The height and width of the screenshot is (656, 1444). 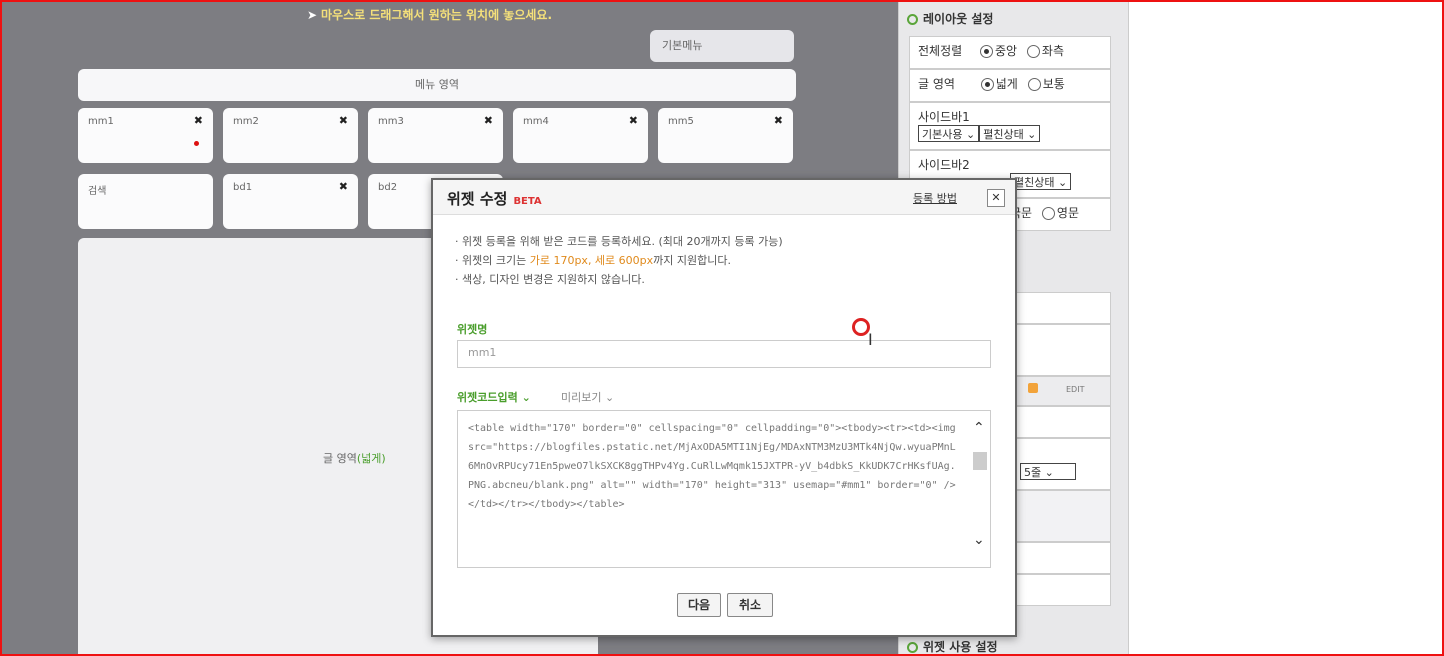 What do you see at coordinates (950, 18) in the screenshot?
I see `panel-title: 레이아웃 설정` at bounding box center [950, 18].